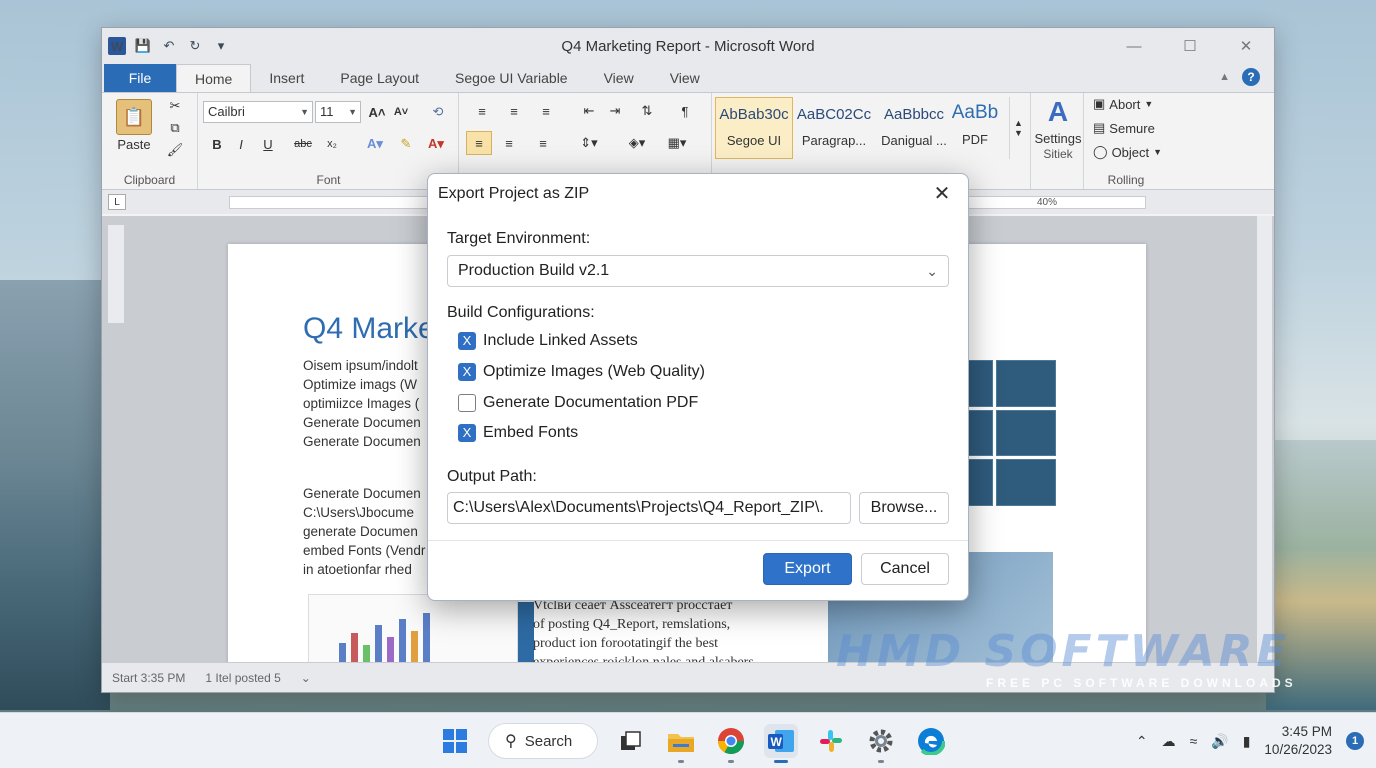 The height and width of the screenshot is (768, 1376). What do you see at coordinates (406, 144) in the screenshot?
I see `highlight-icon: ✎` at bounding box center [406, 144].